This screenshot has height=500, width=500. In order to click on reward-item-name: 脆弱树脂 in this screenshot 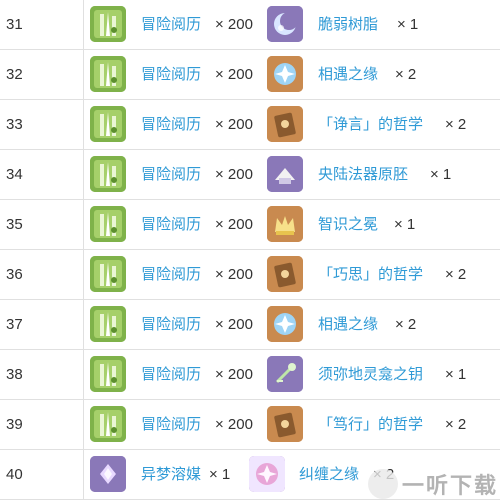, I will do `click(348, 24)`.